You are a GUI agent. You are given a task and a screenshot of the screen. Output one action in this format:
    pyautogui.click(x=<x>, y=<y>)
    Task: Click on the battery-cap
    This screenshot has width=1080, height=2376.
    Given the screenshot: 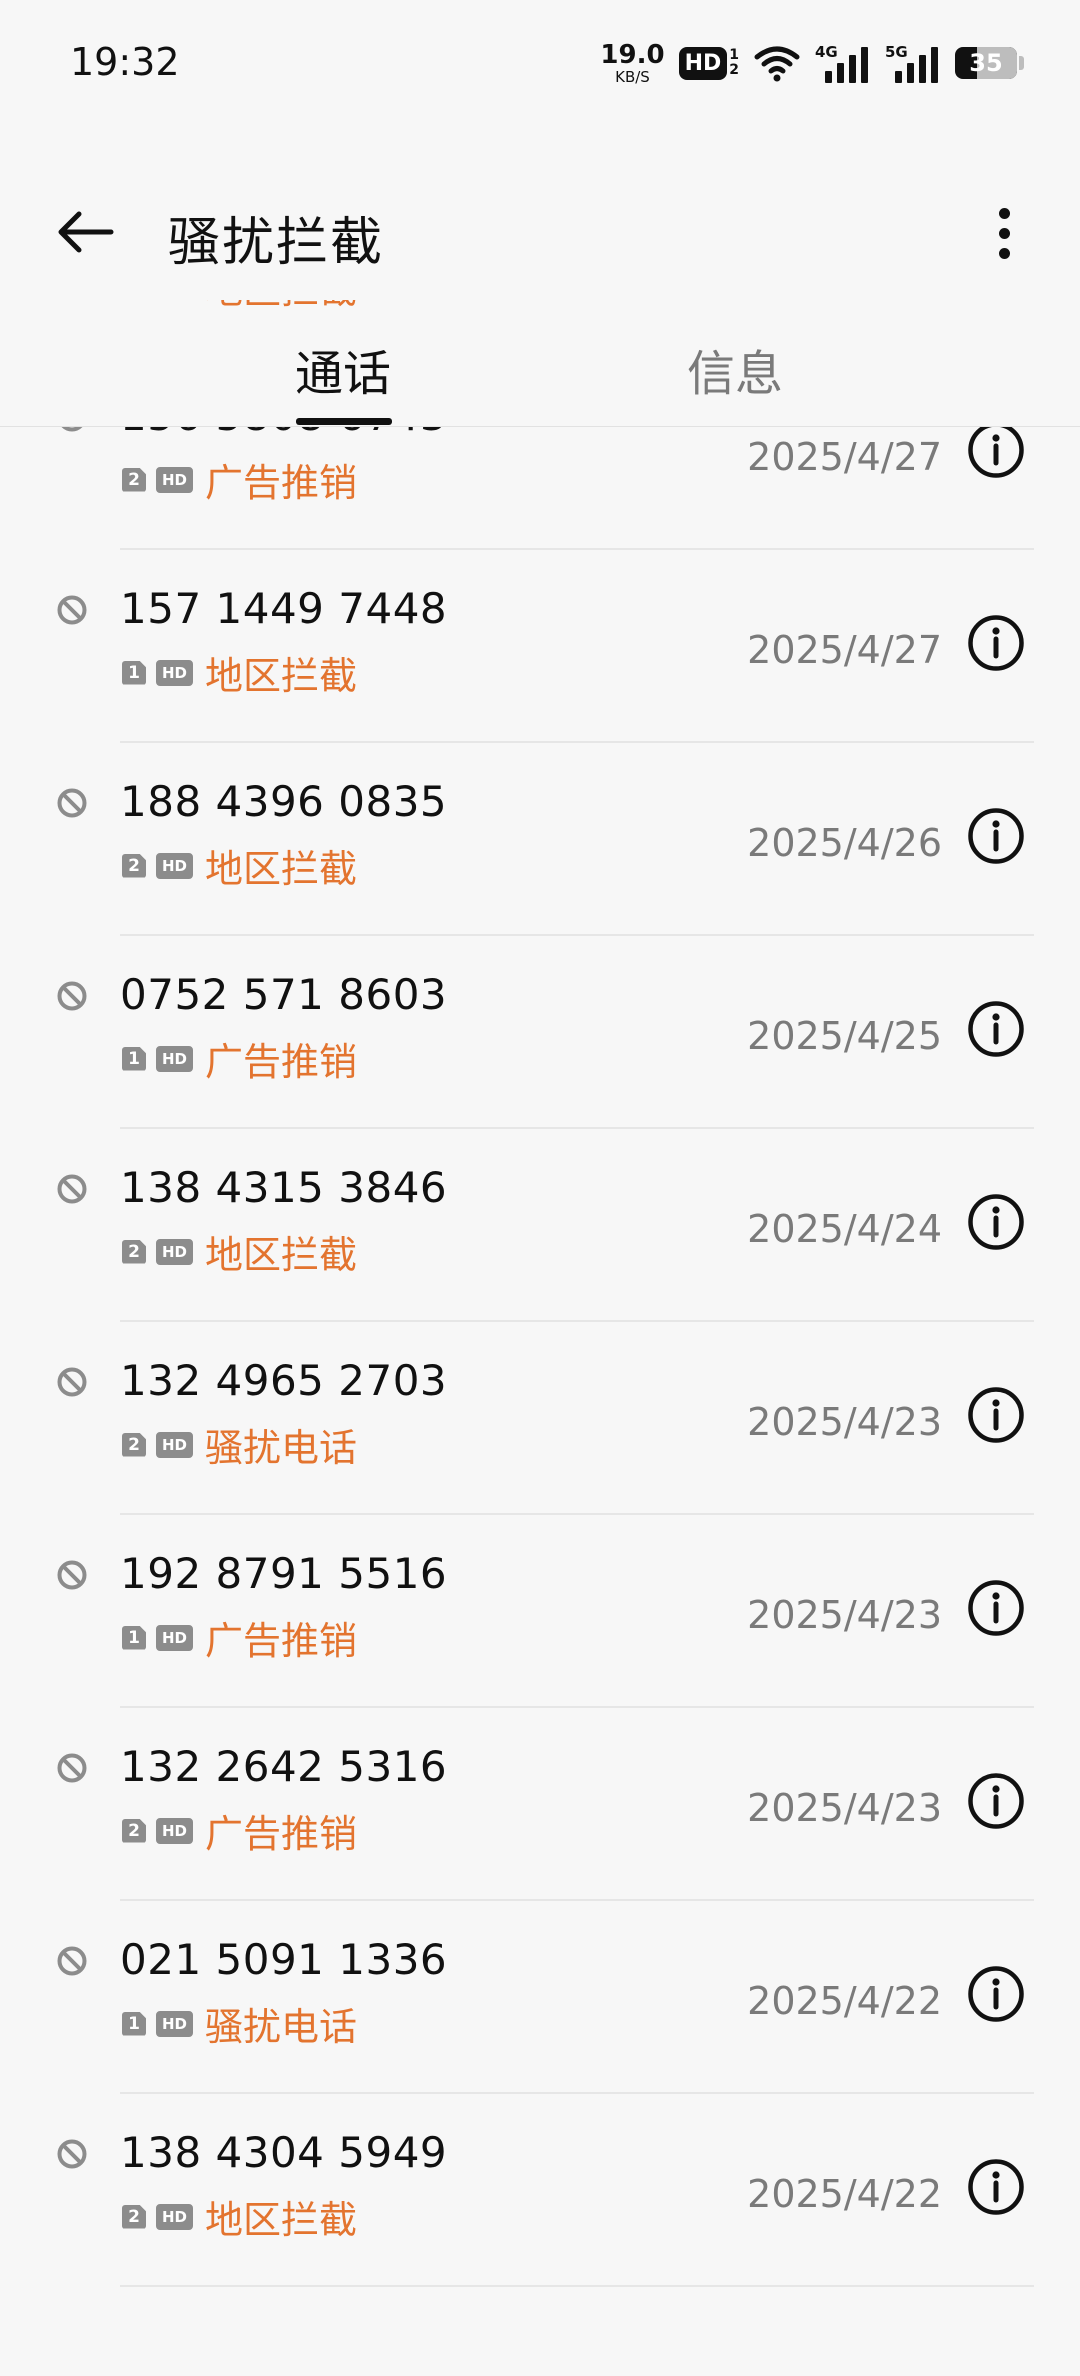 What is the action you would take?
    pyautogui.click(x=1021, y=63)
    